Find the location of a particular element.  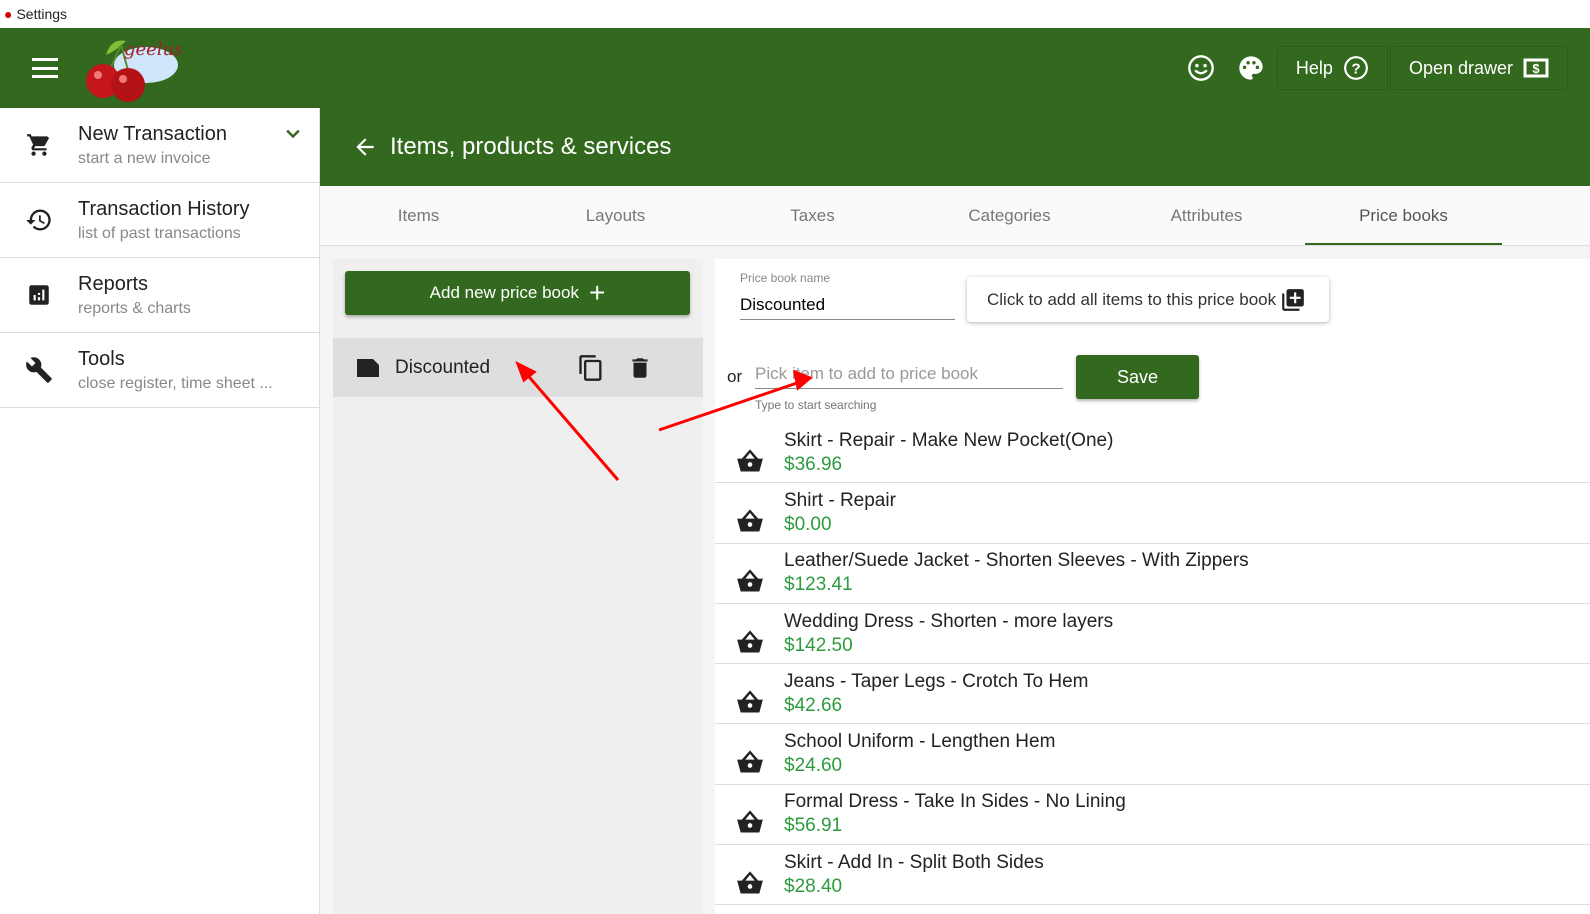

list-item: Jeans - Taper Legs - Crotch To Hem $42.66 is located at coordinates (1152, 694).